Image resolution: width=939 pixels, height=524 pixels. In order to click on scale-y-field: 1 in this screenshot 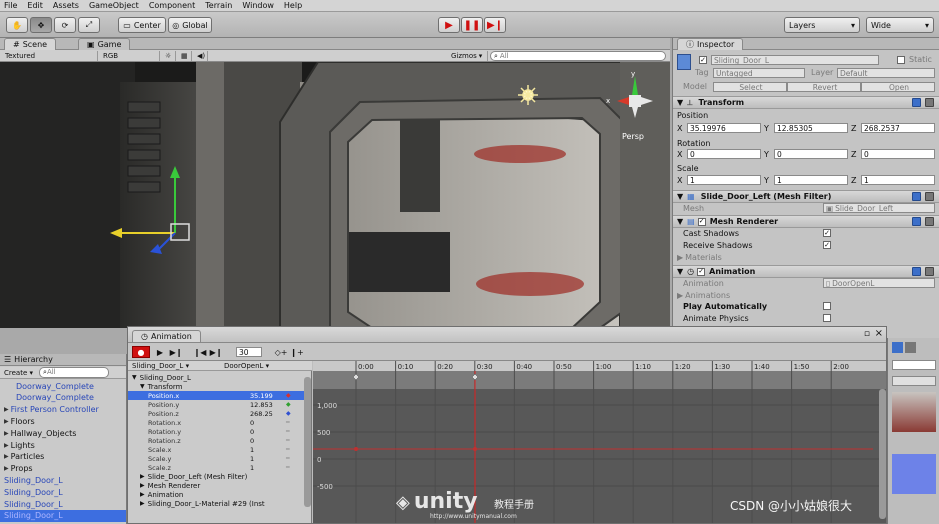, I will do `click(811, 180)`.